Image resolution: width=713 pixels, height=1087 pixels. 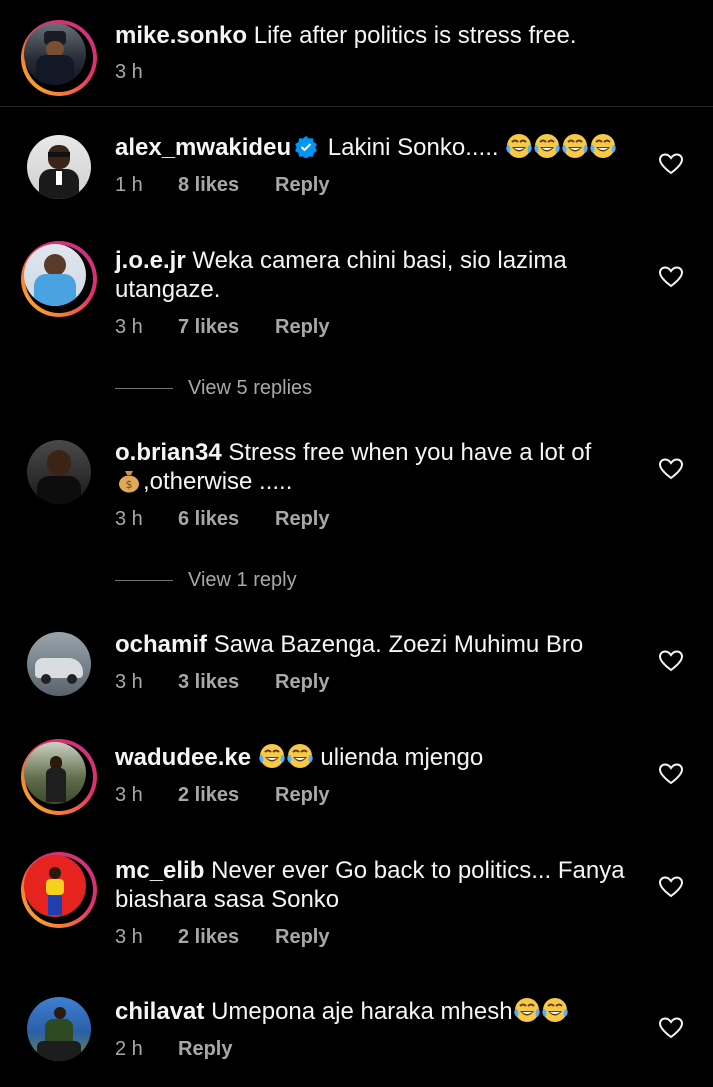 I want to click on view-replies-label: View 1 reply, so click(x=242, y=580).